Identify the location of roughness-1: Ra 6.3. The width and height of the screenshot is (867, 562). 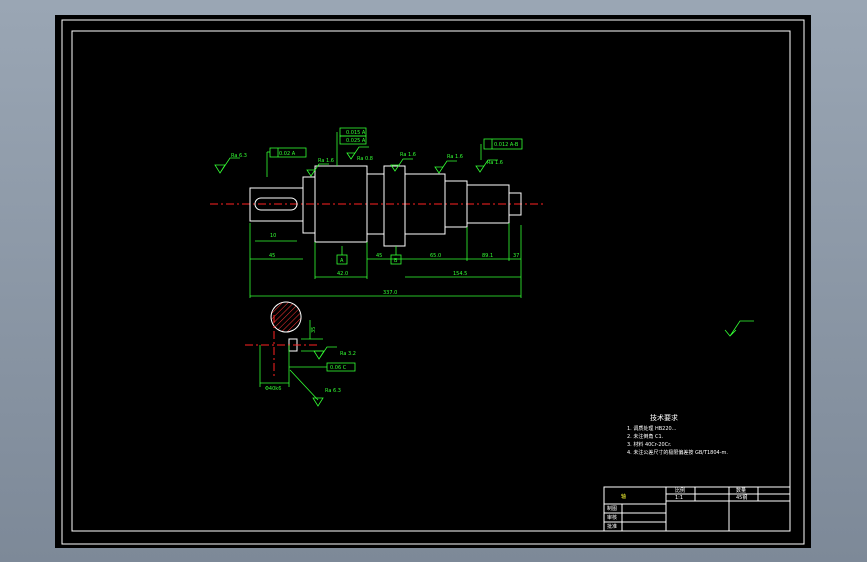
(239, 156).